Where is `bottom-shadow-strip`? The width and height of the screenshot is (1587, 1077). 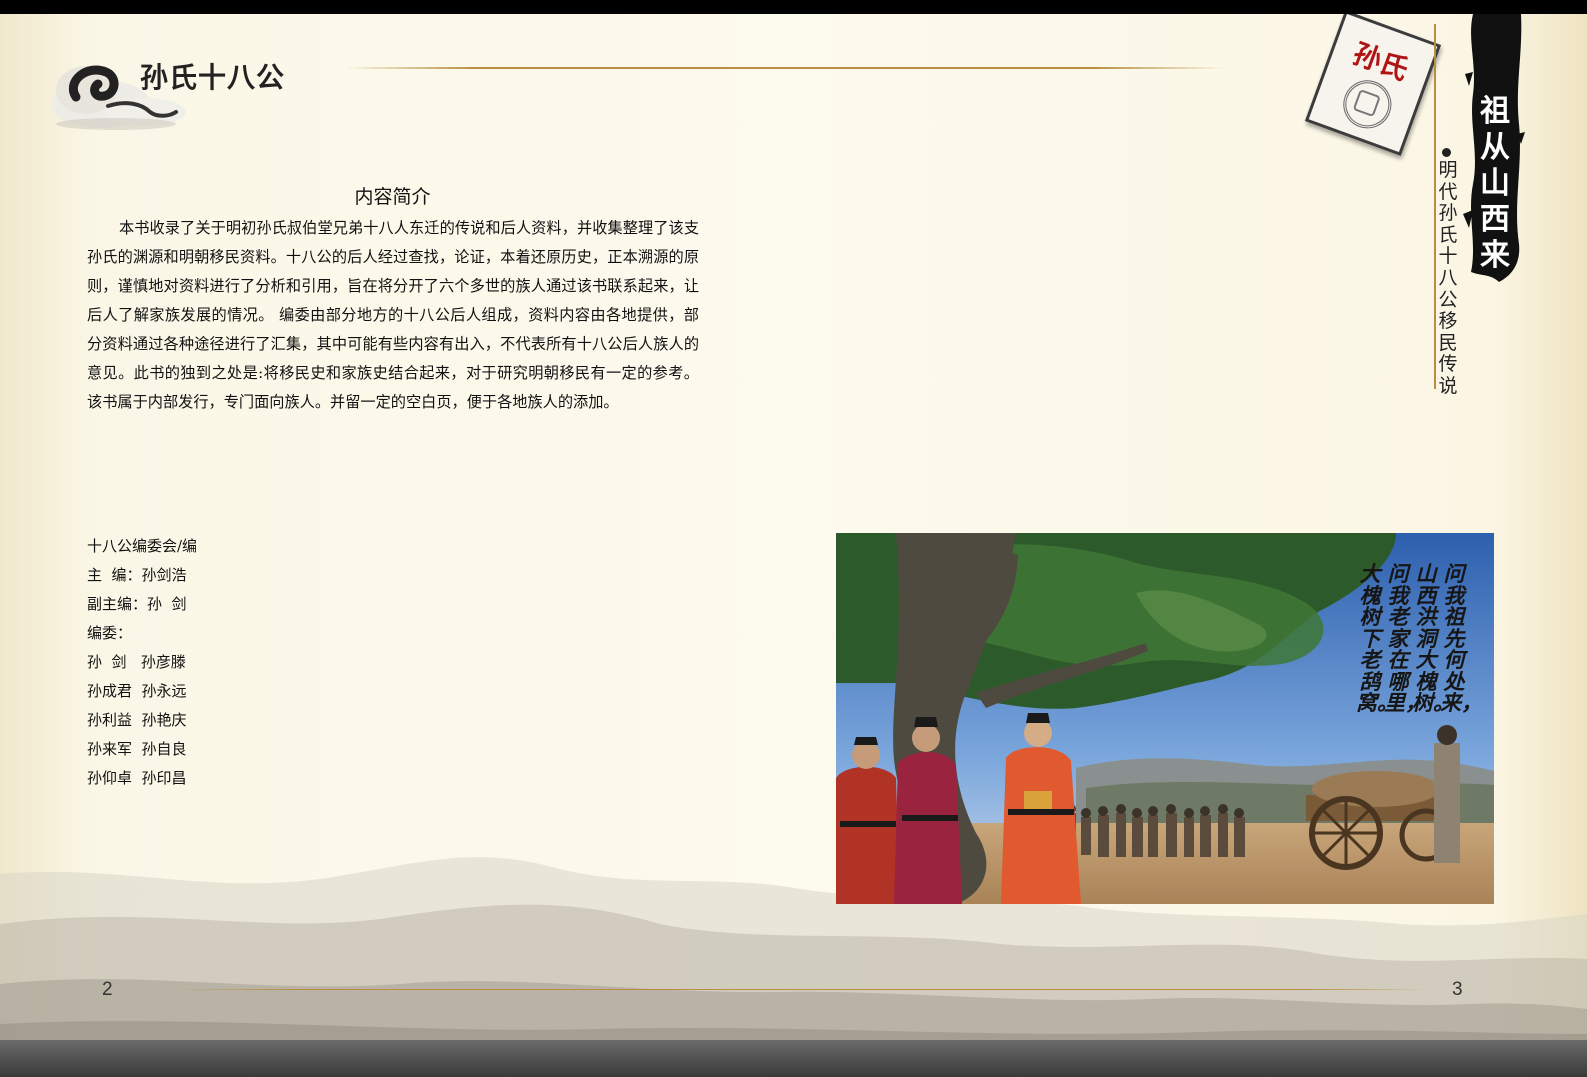 bottom-shadow-strip is located at coordinates (793, 1058).